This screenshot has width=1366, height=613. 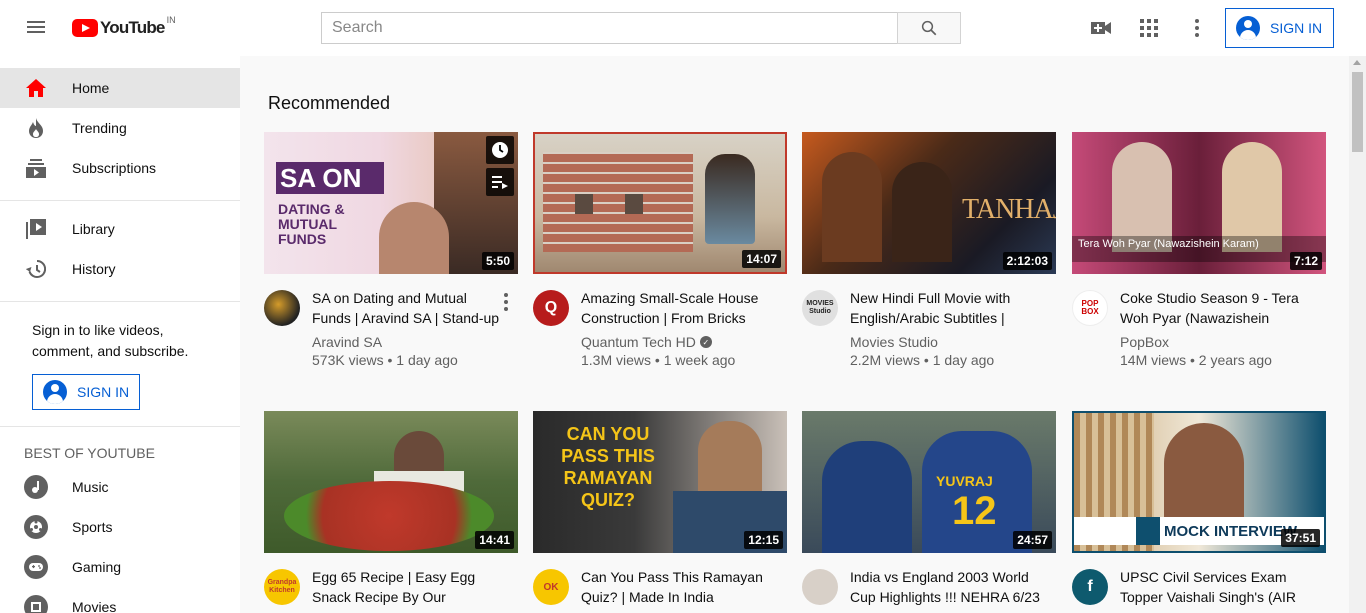 I want to click on video-menu-icon, so click(x=506, y=302).